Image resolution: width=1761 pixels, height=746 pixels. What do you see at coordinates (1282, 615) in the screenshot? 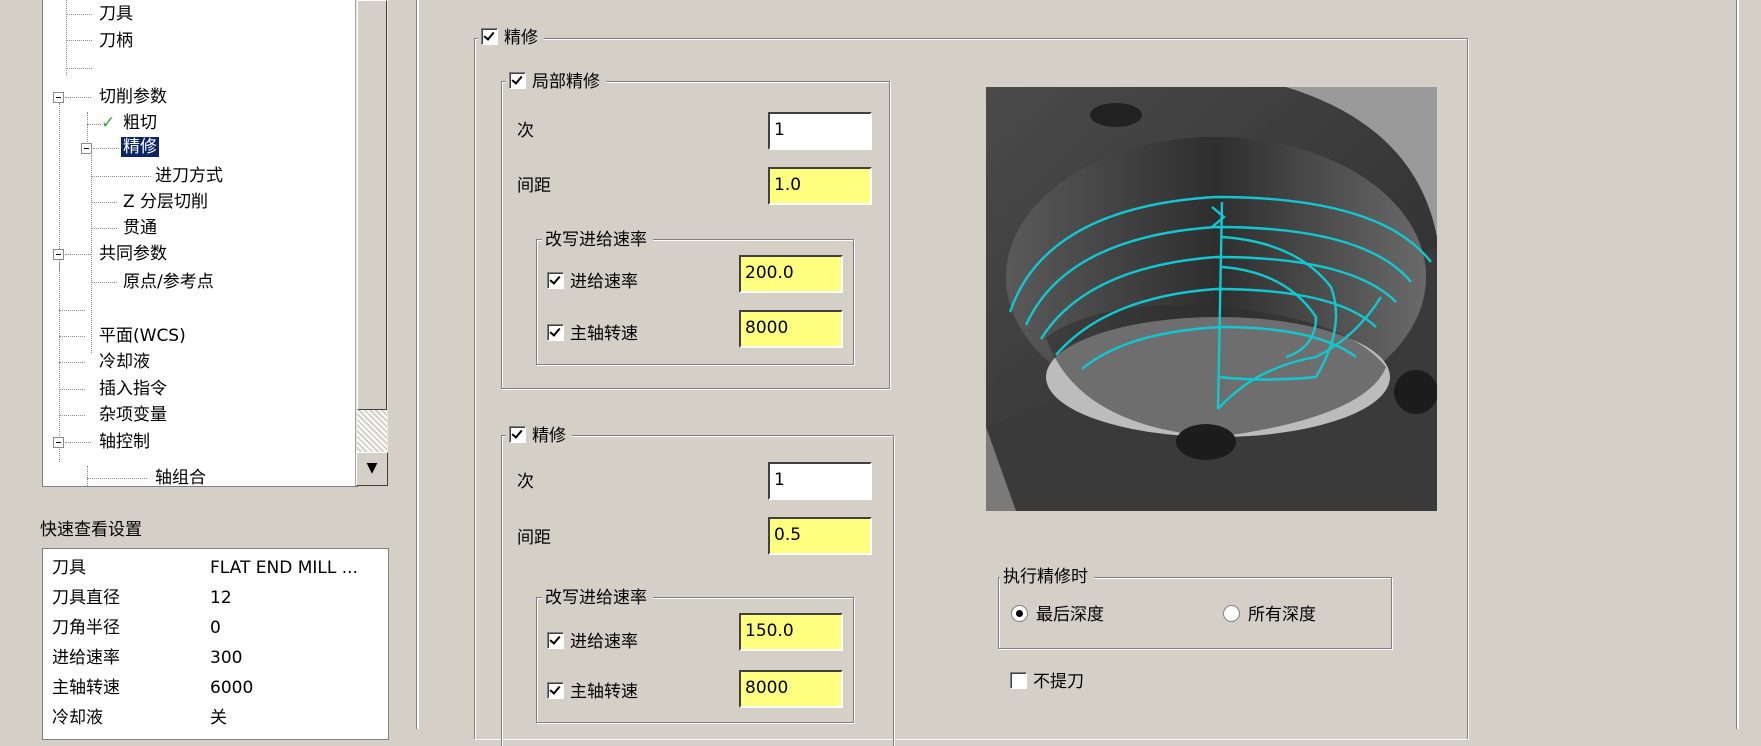
I see `radio-all-depths-label: 所有深度` at bounding box center [1282, 615].